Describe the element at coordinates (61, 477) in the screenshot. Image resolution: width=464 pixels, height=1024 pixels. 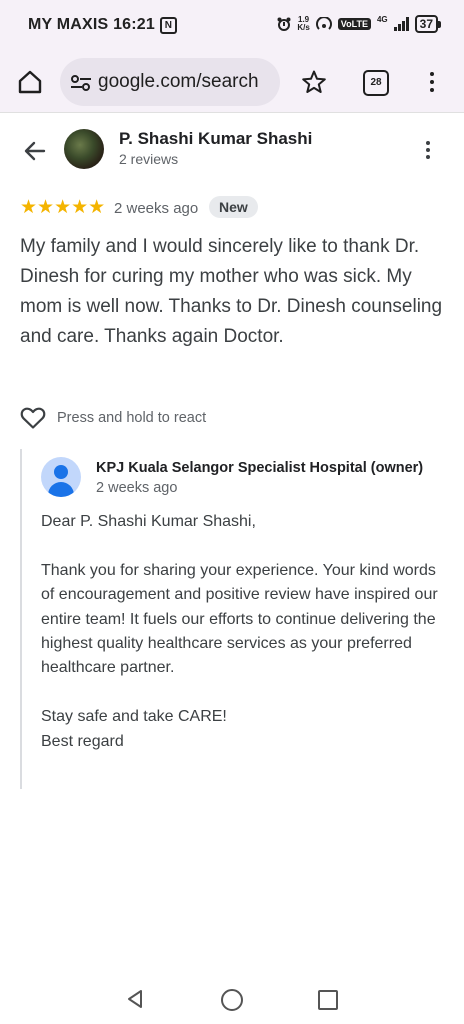
I see `owner-avatar` at that location.